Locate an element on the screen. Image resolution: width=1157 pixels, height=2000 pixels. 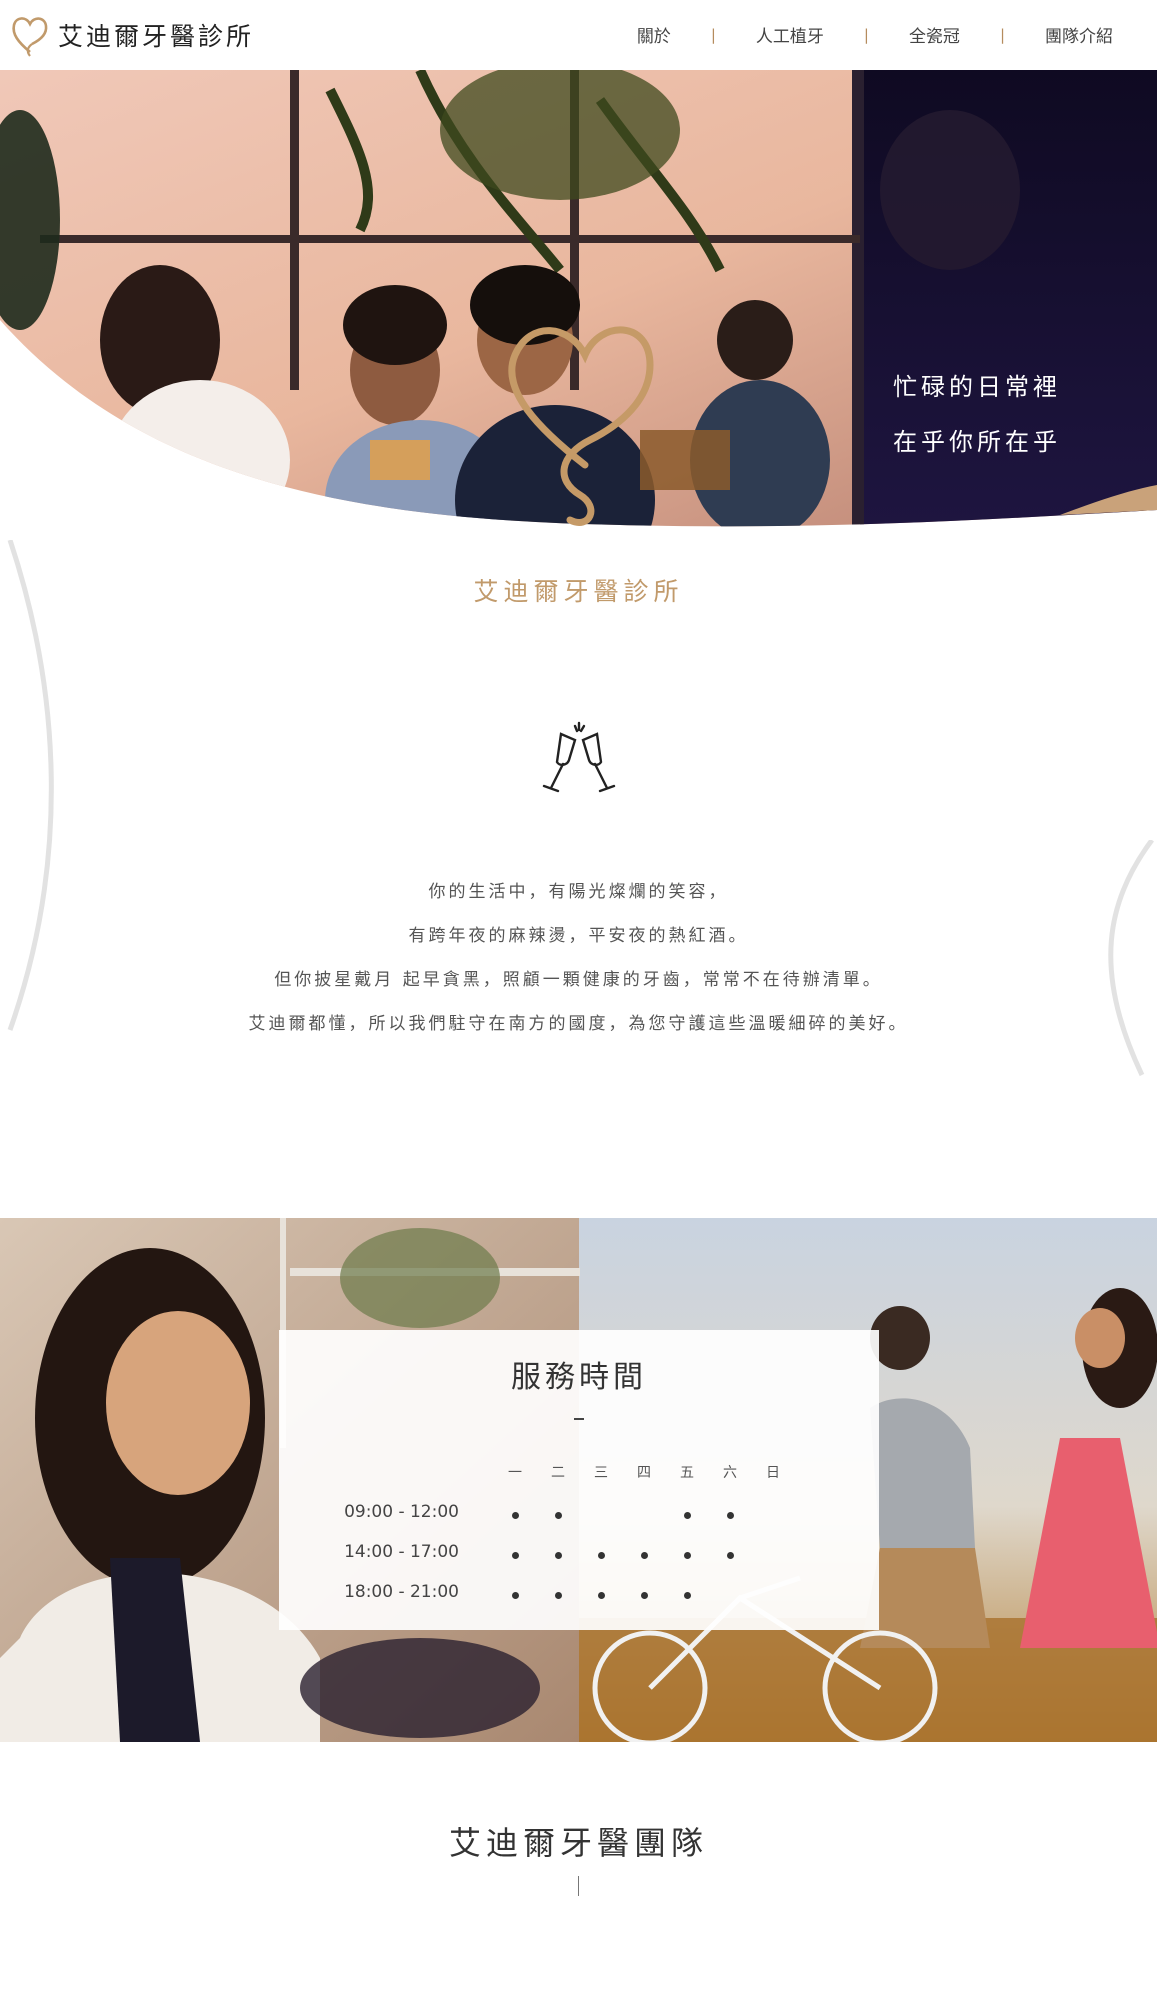
toast-glasses-icon is located at coordinates (579, 757).